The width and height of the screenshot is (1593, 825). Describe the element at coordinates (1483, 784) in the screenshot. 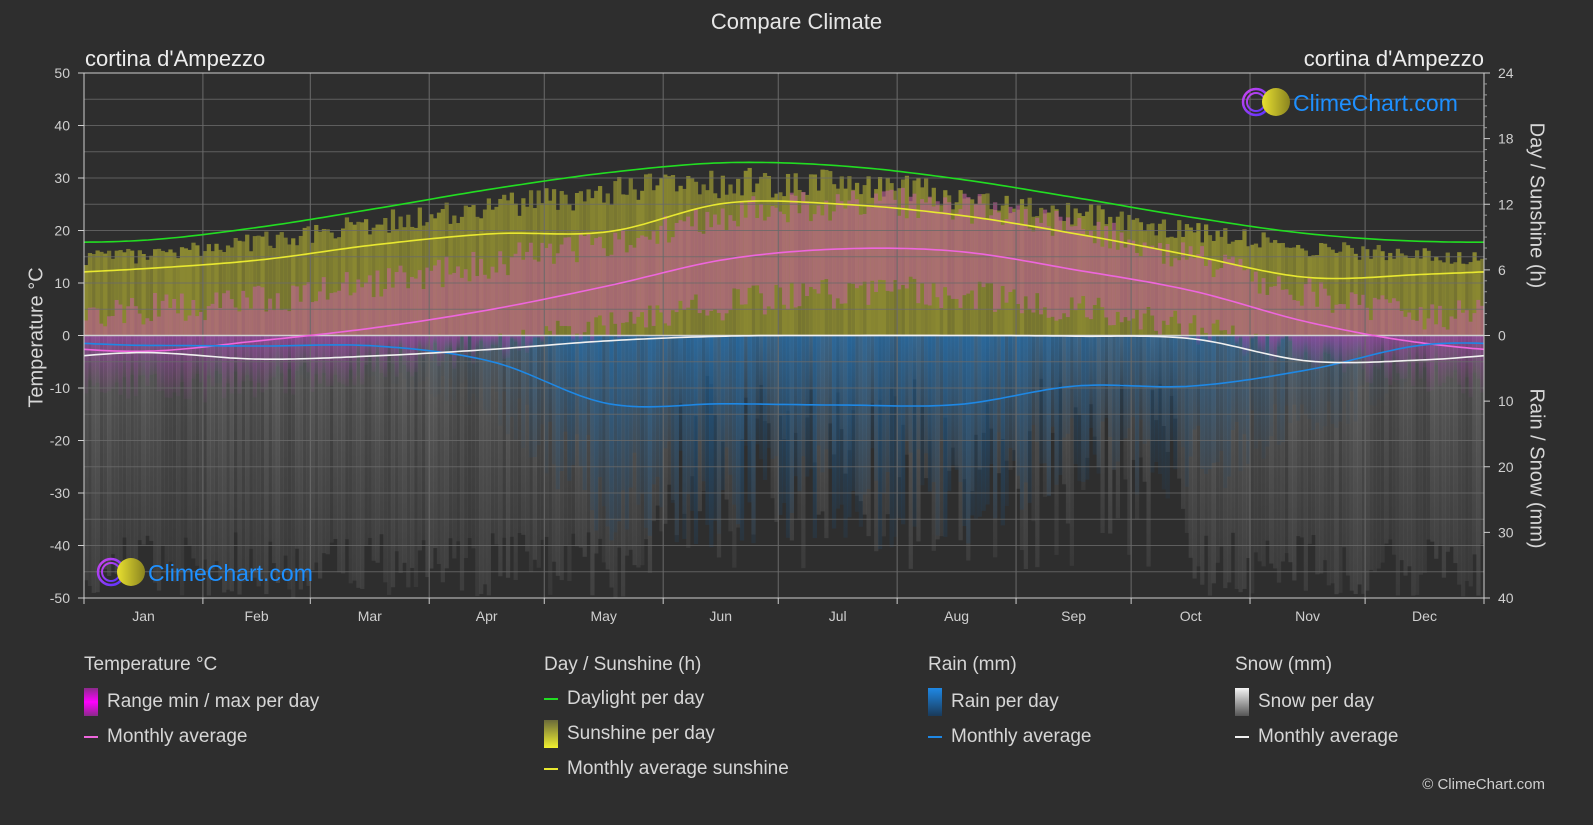

I see `copyright-text: © ClimeChart.com` at that location.